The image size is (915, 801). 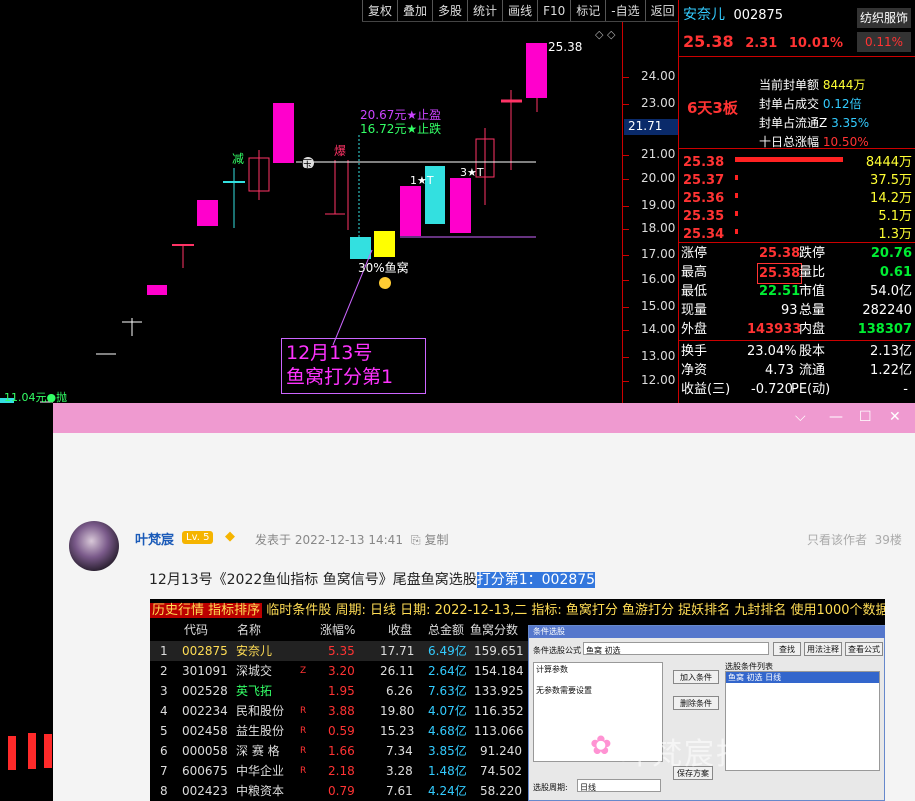 What do you see at coordinates (372, 579) in the screenshot?
I see `post-text: 12月13号《2022鱼仙指标 鱼窝信号》尾盘鱼窝选股打分第1：002875` at bounding box center [372, 579].